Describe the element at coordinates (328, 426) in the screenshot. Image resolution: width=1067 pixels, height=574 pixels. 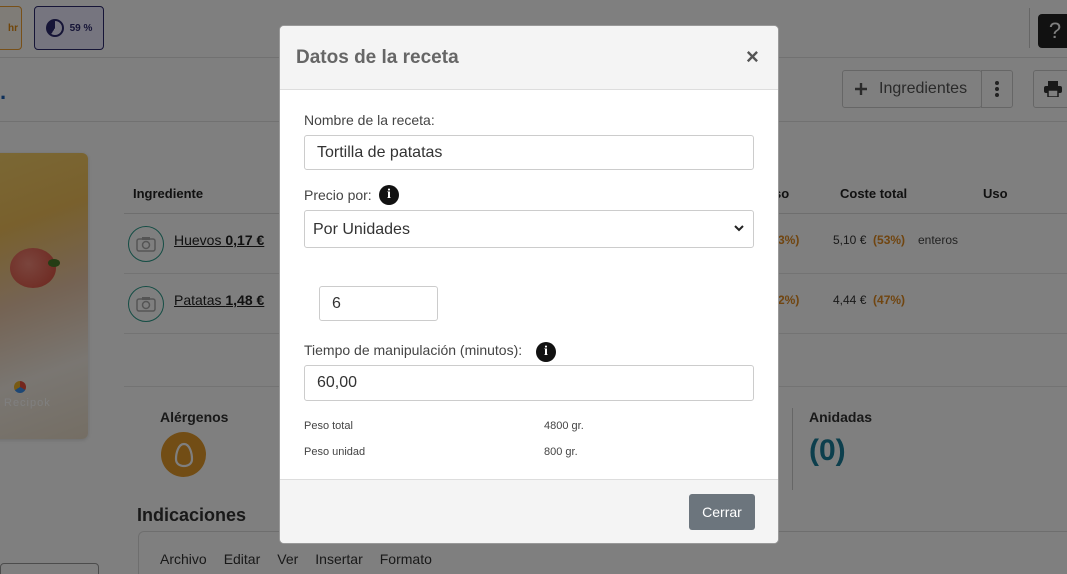
I see `total-weight-label: Peso total` at that location.